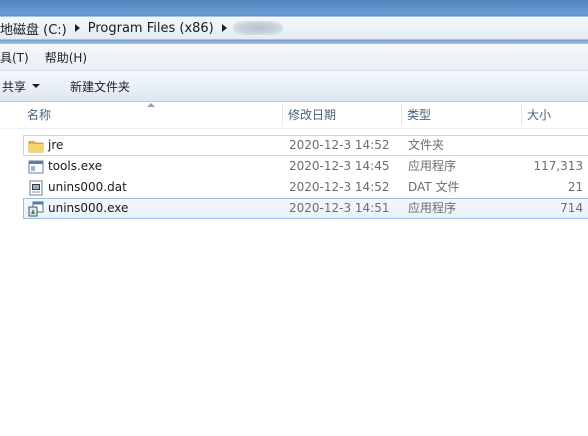 Image resolution: width=588 pixels, height=436 pixels. I want to click on file-name: unins000.exe, so click(88, 208).